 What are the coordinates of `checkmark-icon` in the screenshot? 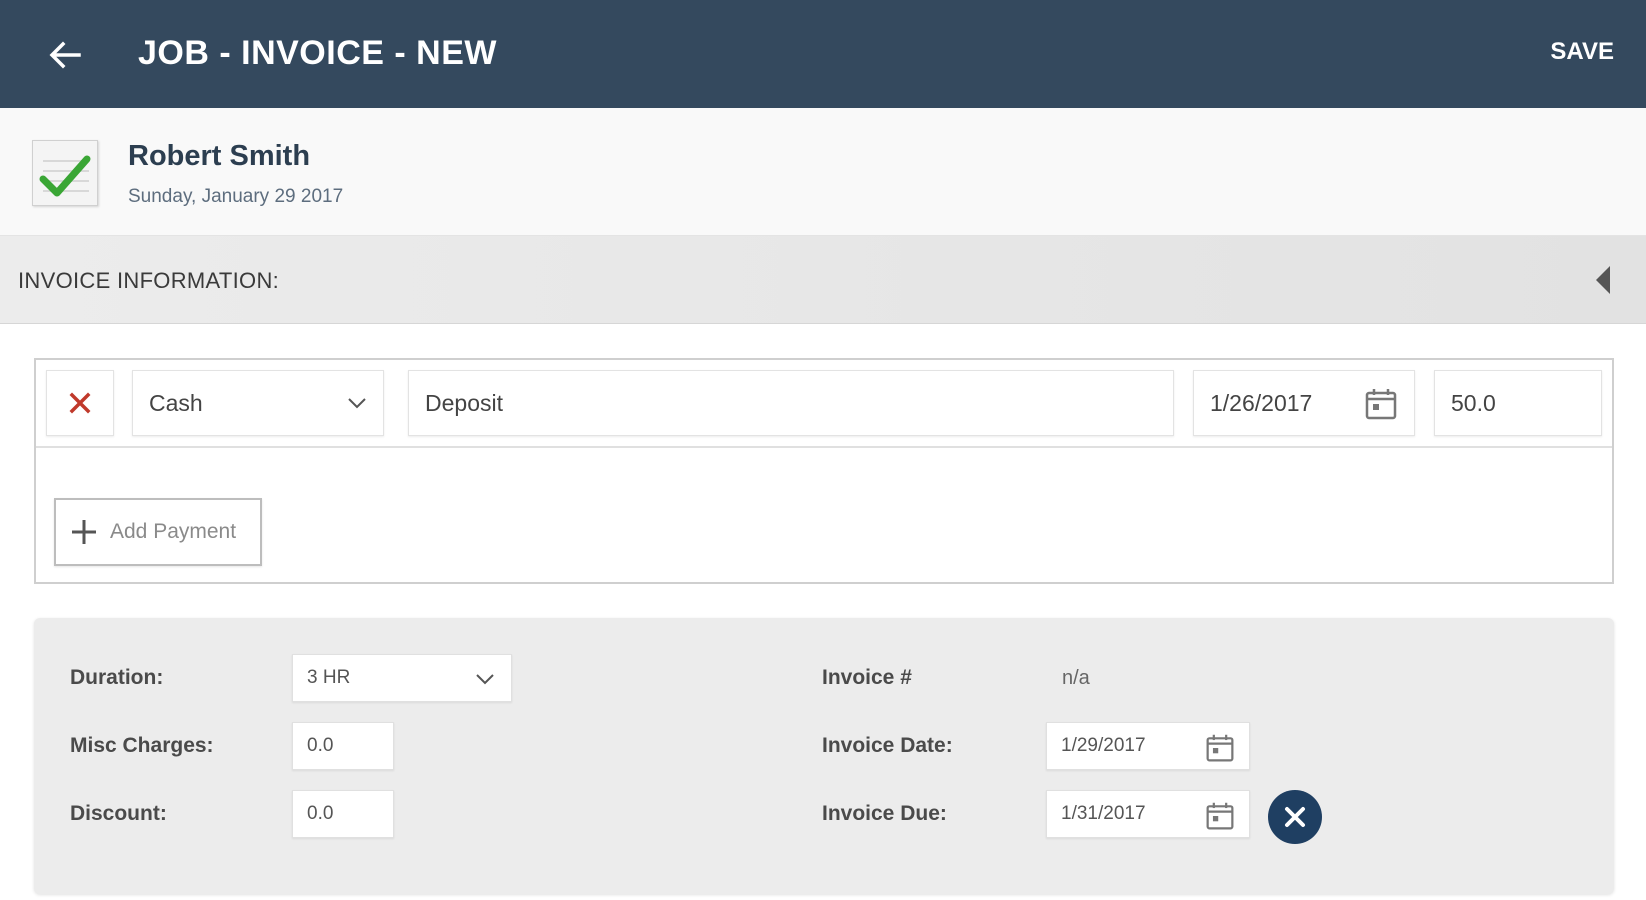 It's located at (65, 173).